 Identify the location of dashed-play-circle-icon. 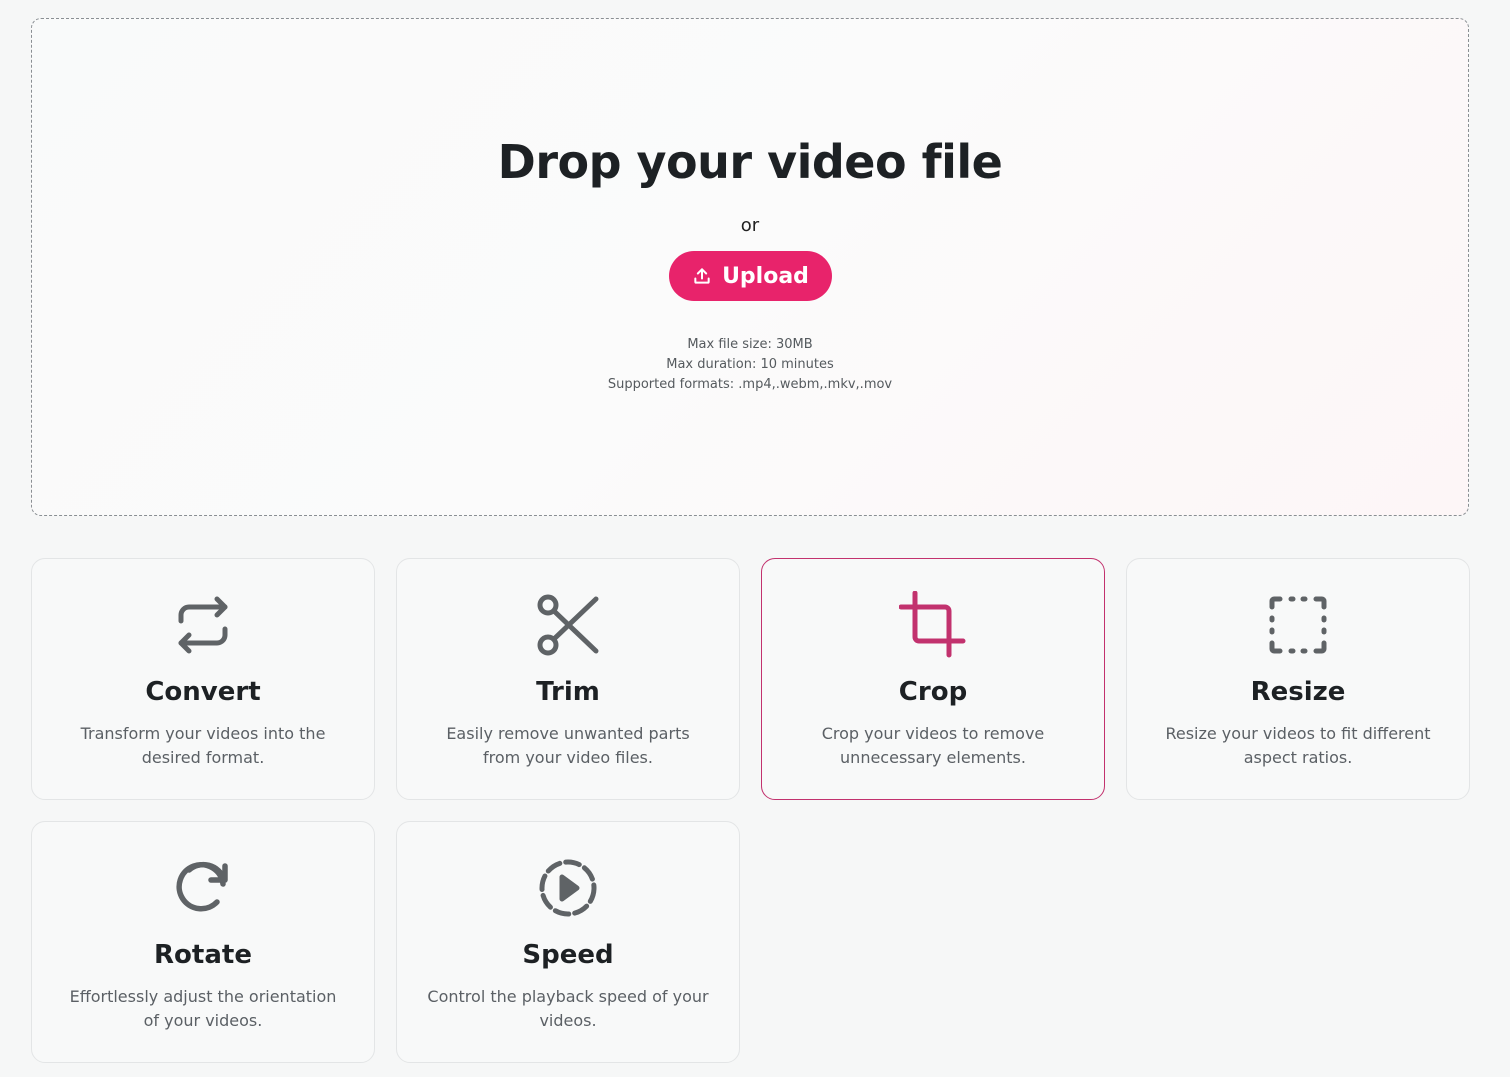
(568, 888).